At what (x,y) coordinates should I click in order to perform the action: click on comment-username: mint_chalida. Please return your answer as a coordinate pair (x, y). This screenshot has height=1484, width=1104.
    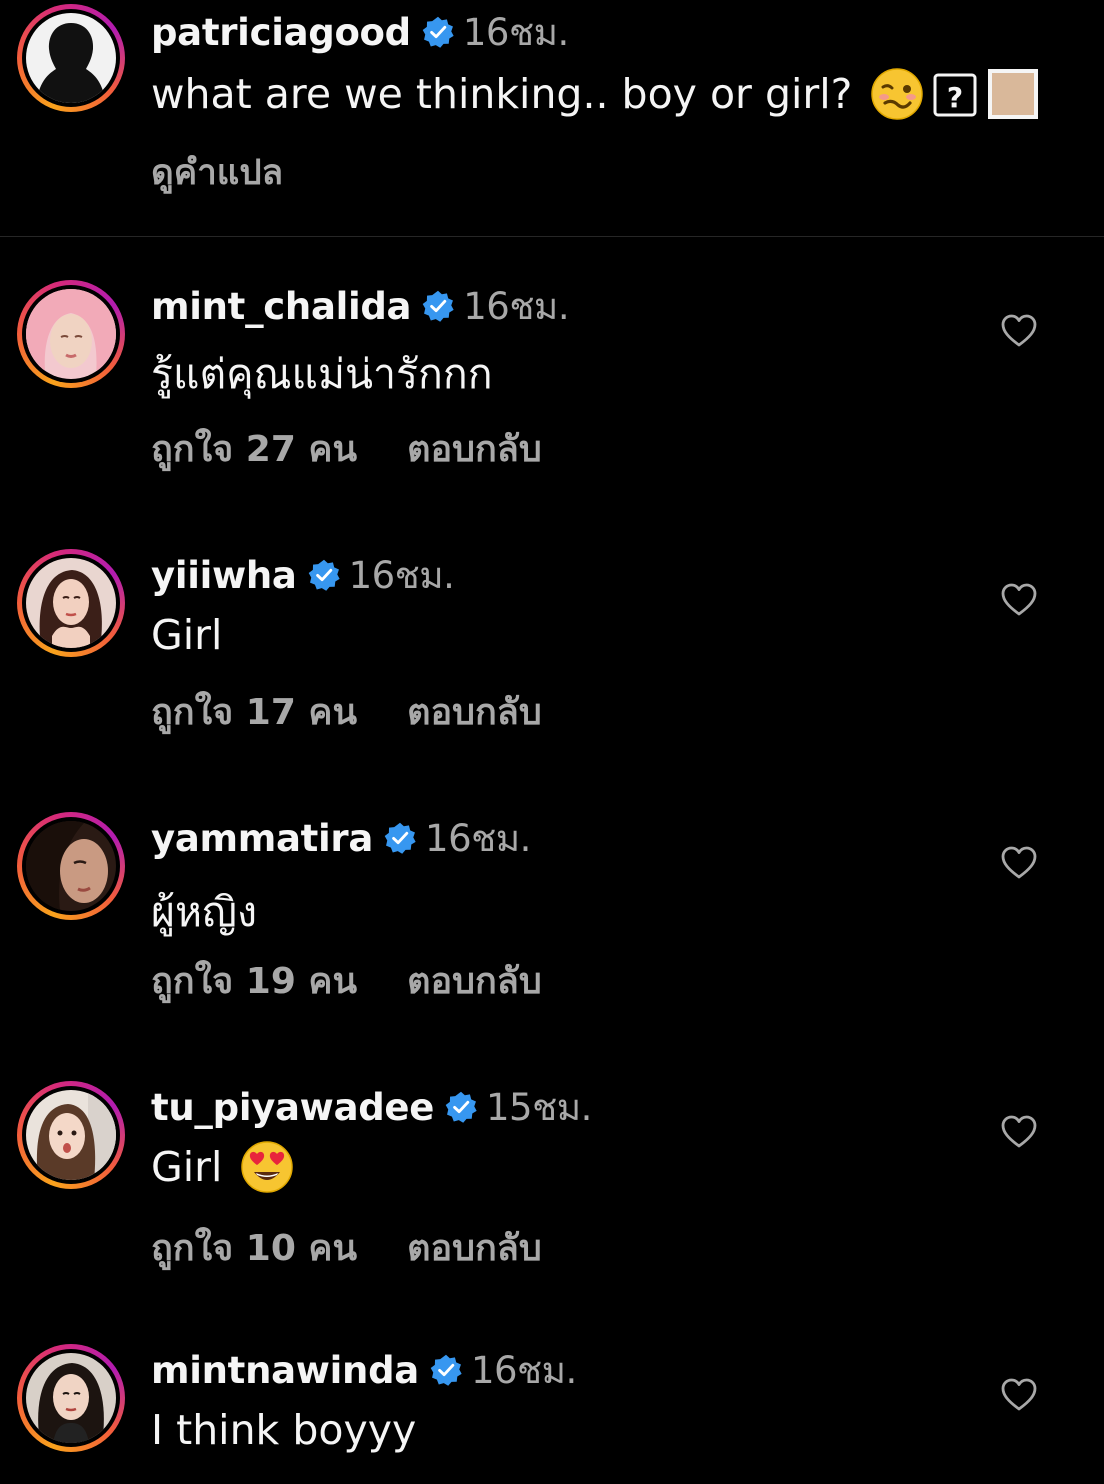
    Looking at the image, I should click on (281, 306).